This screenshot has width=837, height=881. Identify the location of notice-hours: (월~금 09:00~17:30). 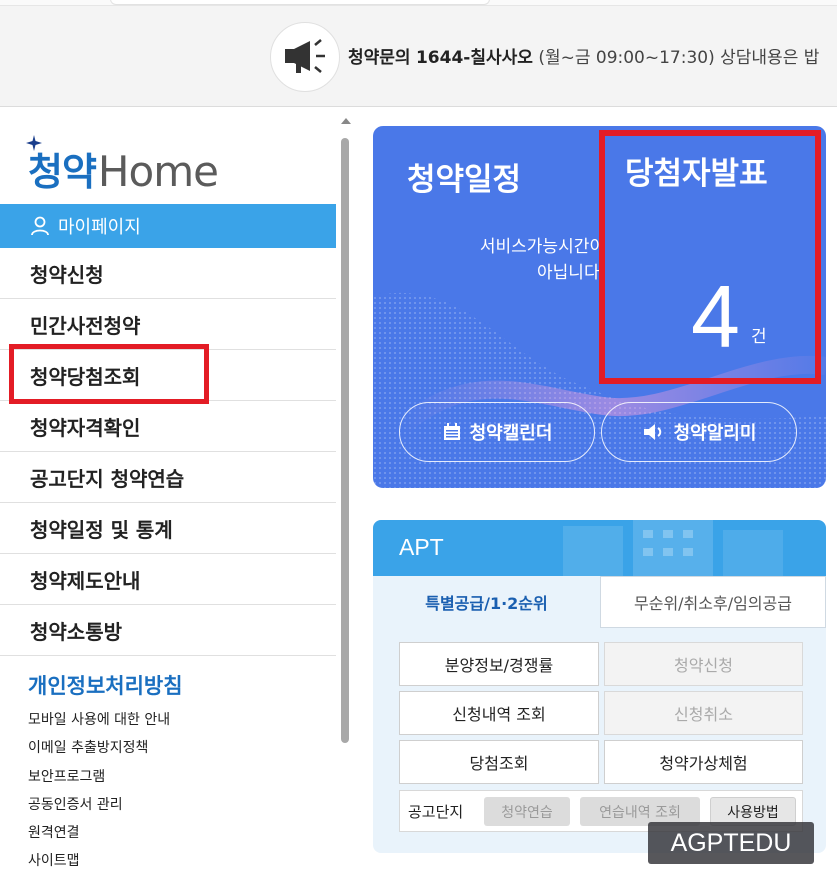
(626, 58).